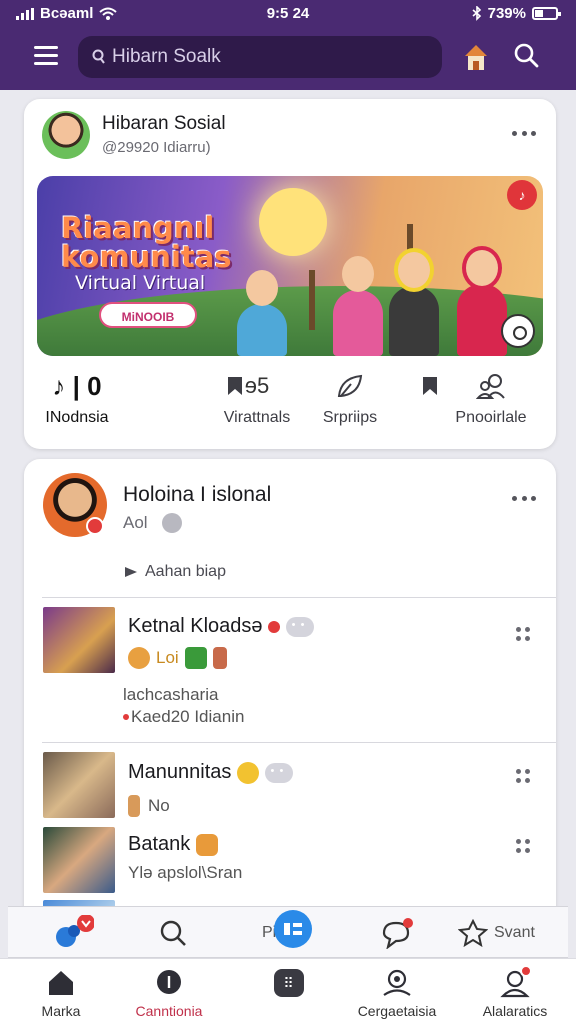 The image size is (576, 1024). What do you see at coordinates (73, 933) in the screenshot?
I see `quick-action-people` at bounding box center [73, 933].